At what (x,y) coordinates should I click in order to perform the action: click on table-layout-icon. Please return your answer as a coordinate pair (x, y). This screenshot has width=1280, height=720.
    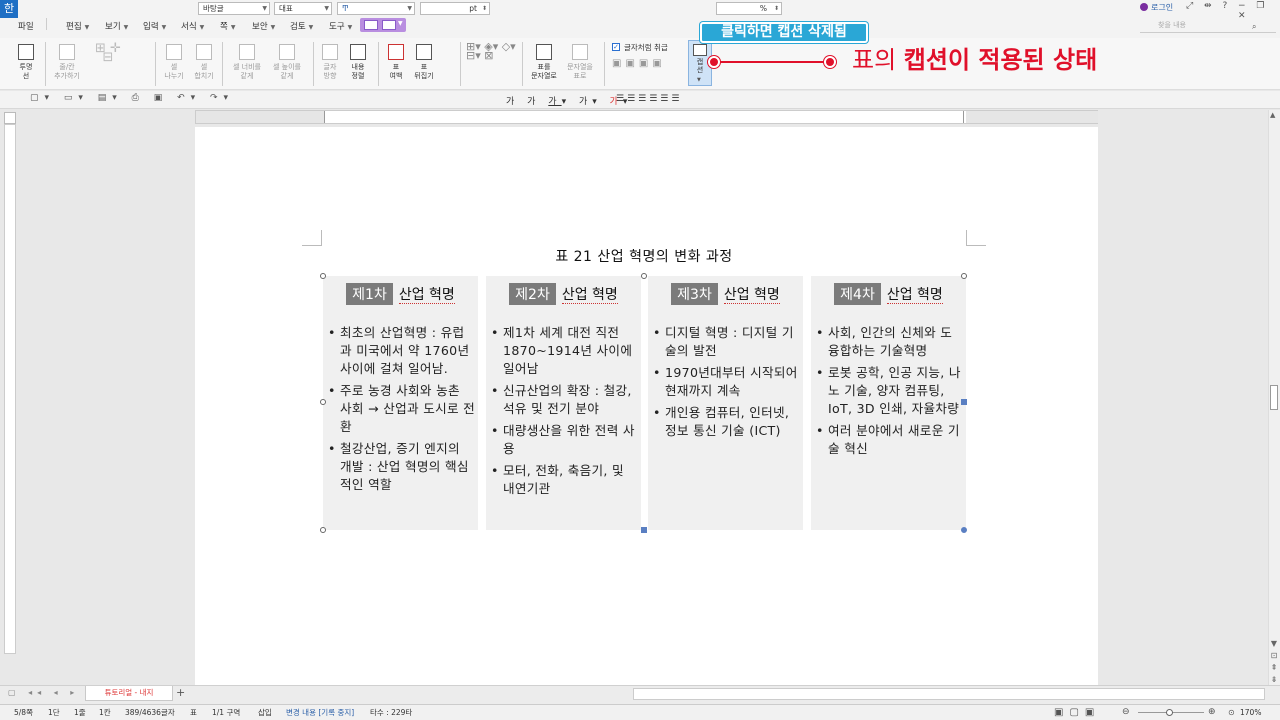
    Looking at the image, I should click on (389, 25).